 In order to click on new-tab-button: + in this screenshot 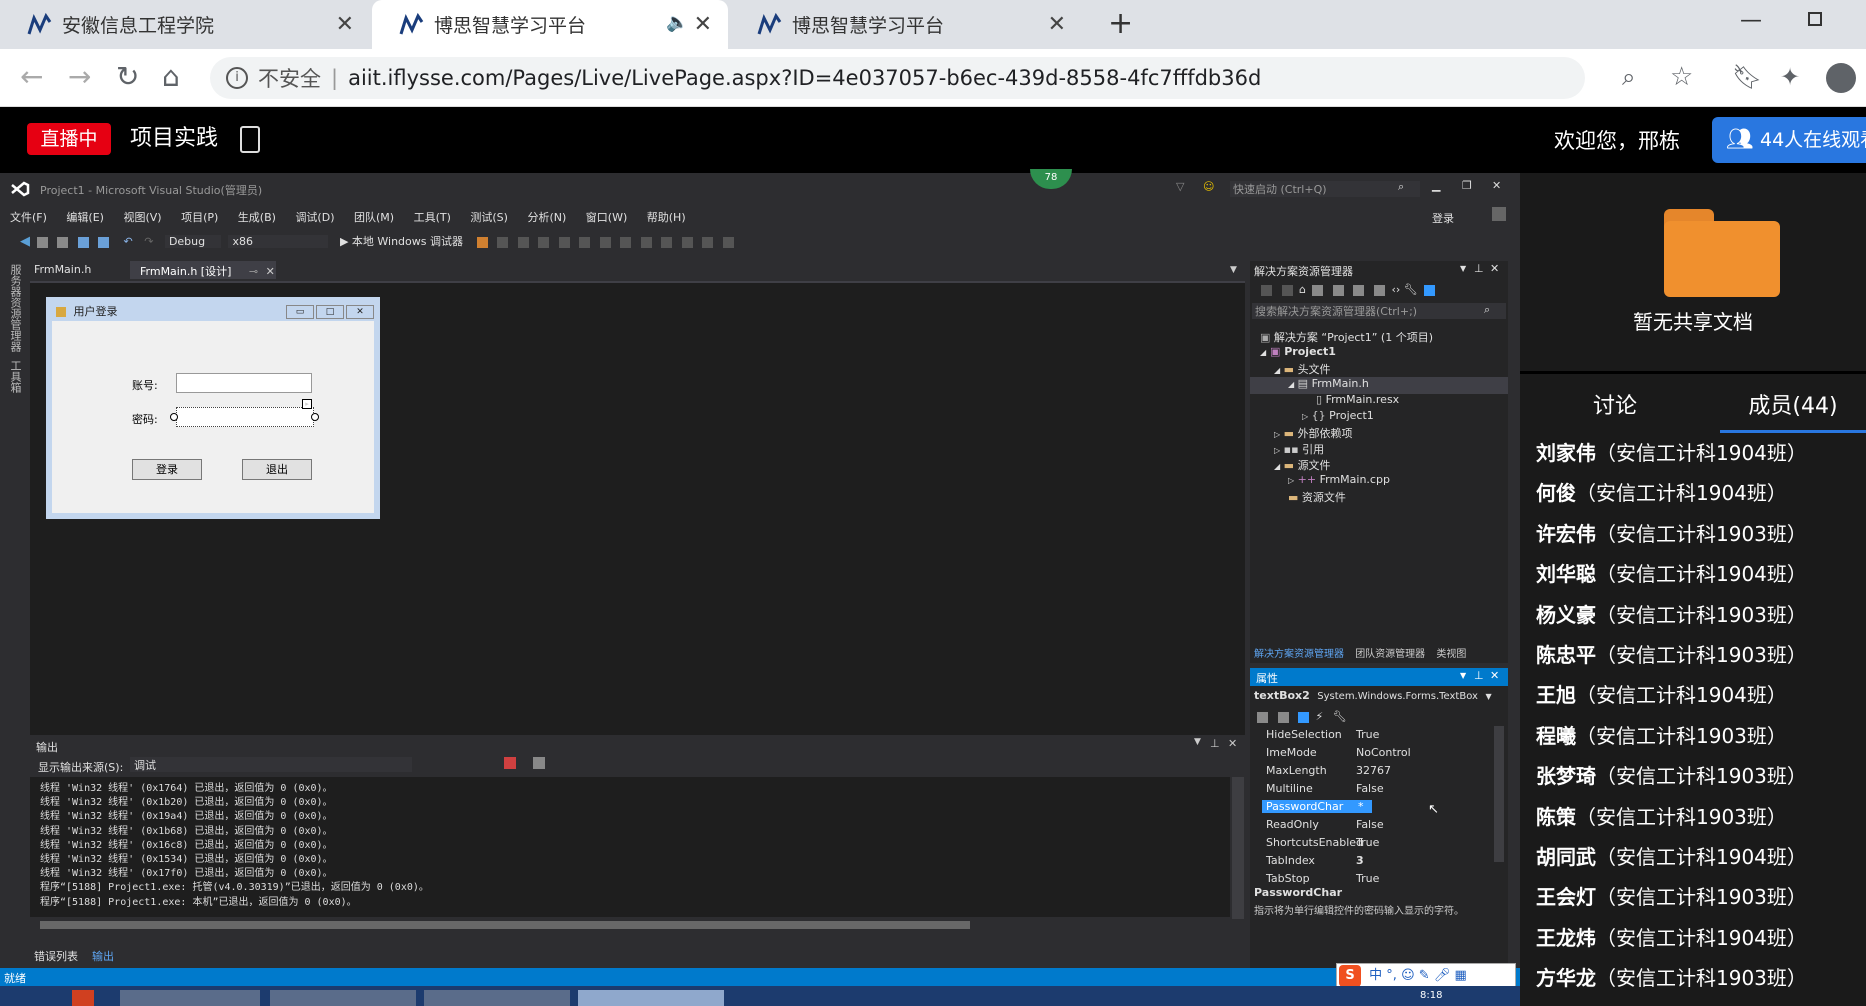, I will do `click(1120, 23)`.